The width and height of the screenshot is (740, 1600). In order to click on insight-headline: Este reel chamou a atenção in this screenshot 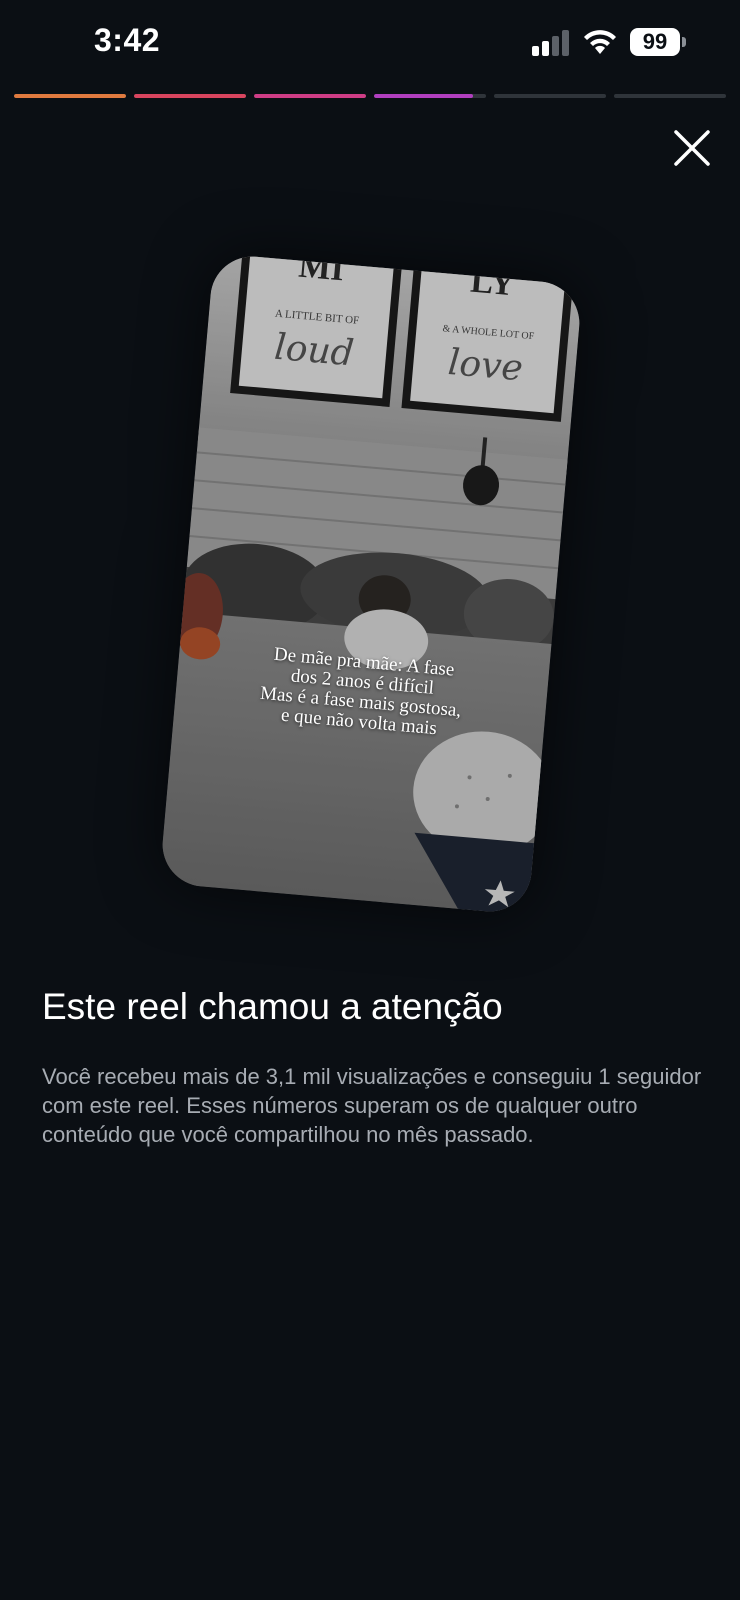, I will do `click(272, 1006)`.